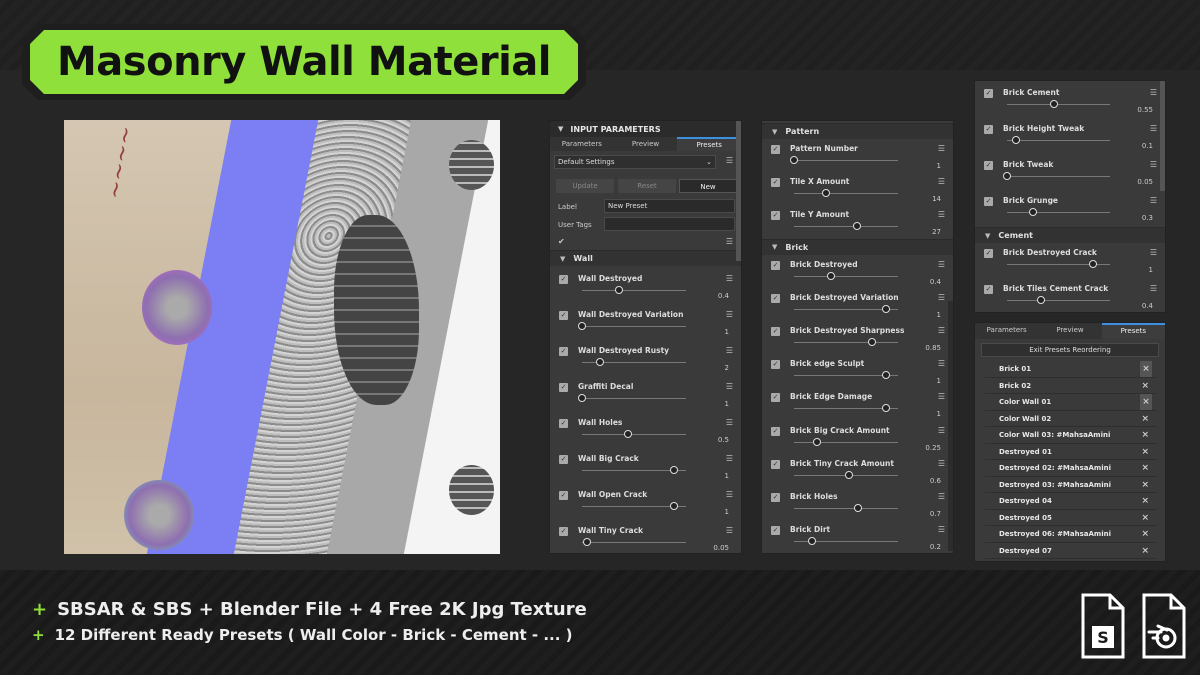  Describe the element at coordinates (1071, 435) in the screenshot. I see `preset-item: Color Wall 03: #MahsaAmini ×` at that location.